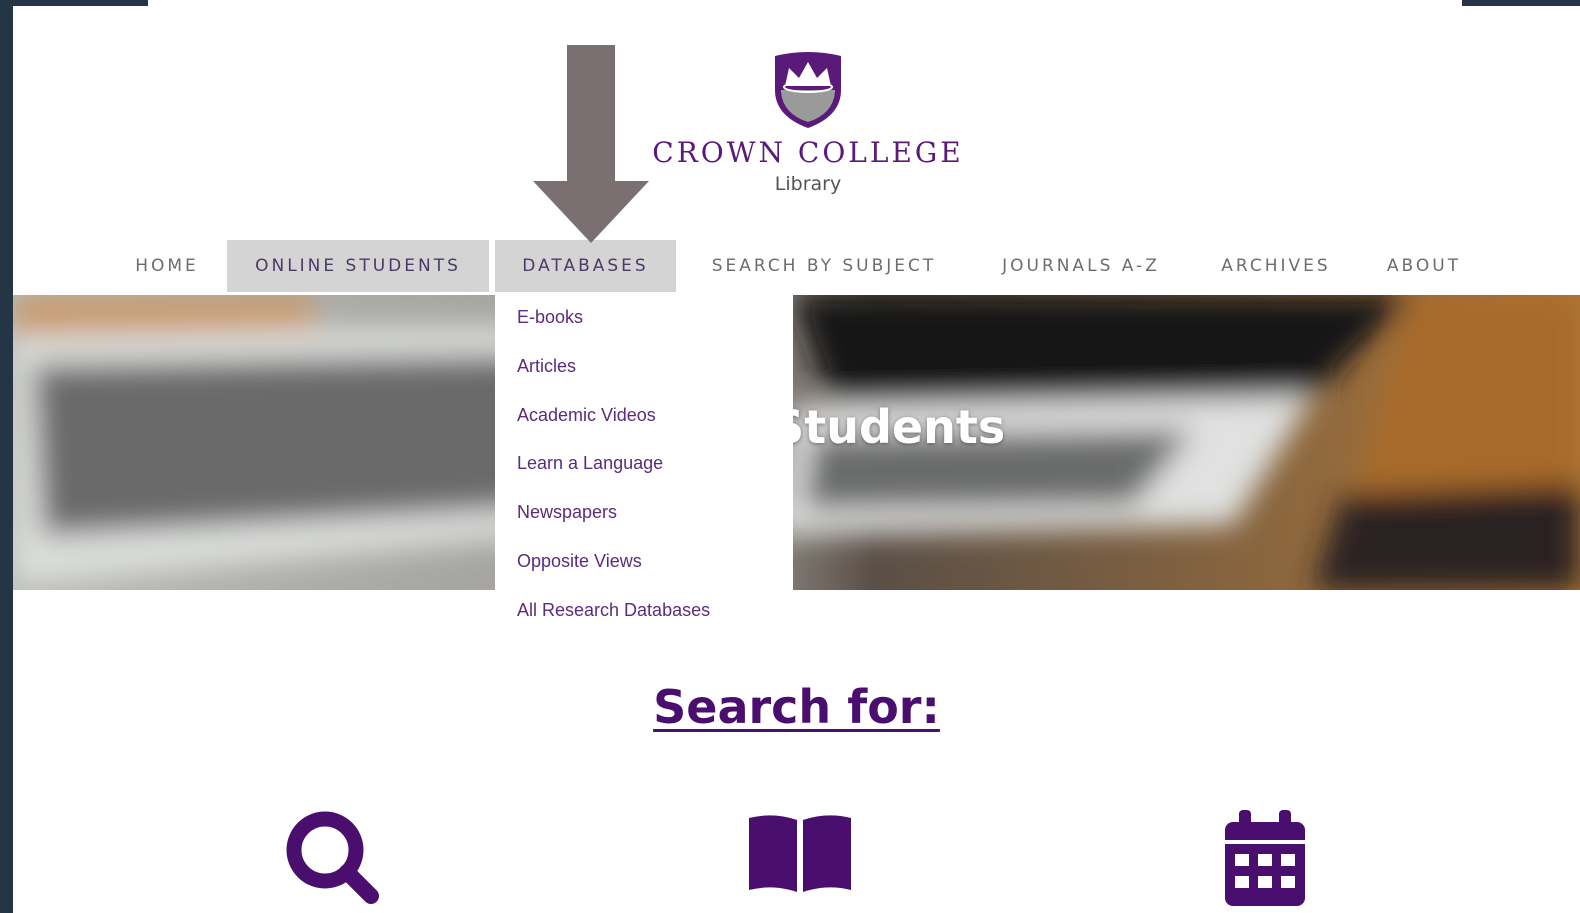  I want to click on dropdown-item-learn-a-language: Learn a Language, so click(644, 473).